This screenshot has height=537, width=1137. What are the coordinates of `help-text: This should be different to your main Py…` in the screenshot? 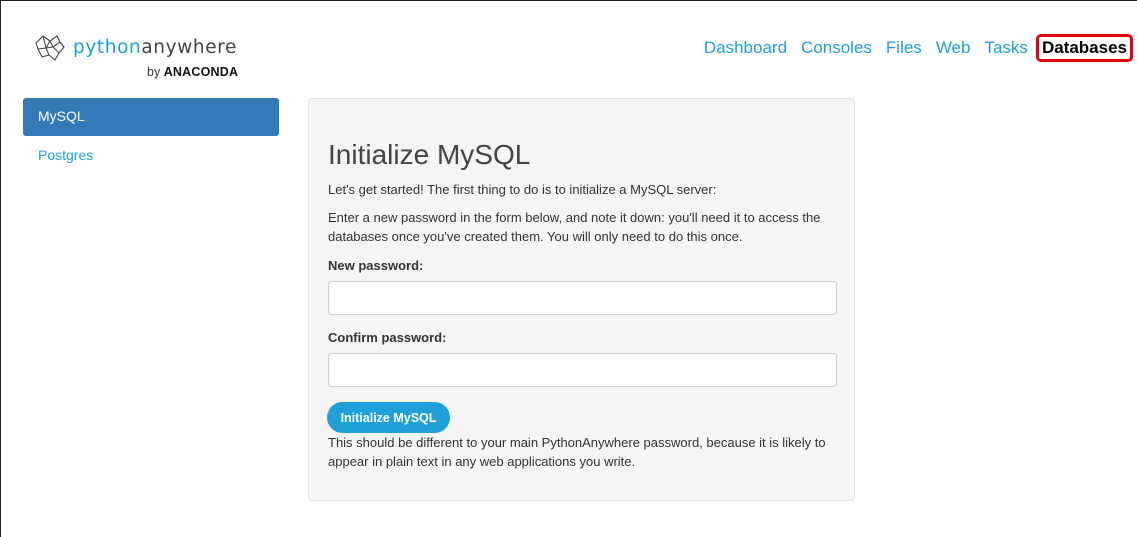 It's located at (577, 452).